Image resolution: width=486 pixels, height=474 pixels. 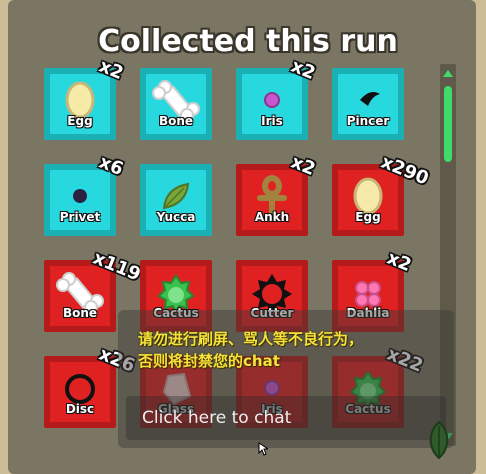 What do you see at coordinates (277, 194) in the screenshot?
I see `item-tile-ankh: Ankh x2` at bounding box center [277, 194].